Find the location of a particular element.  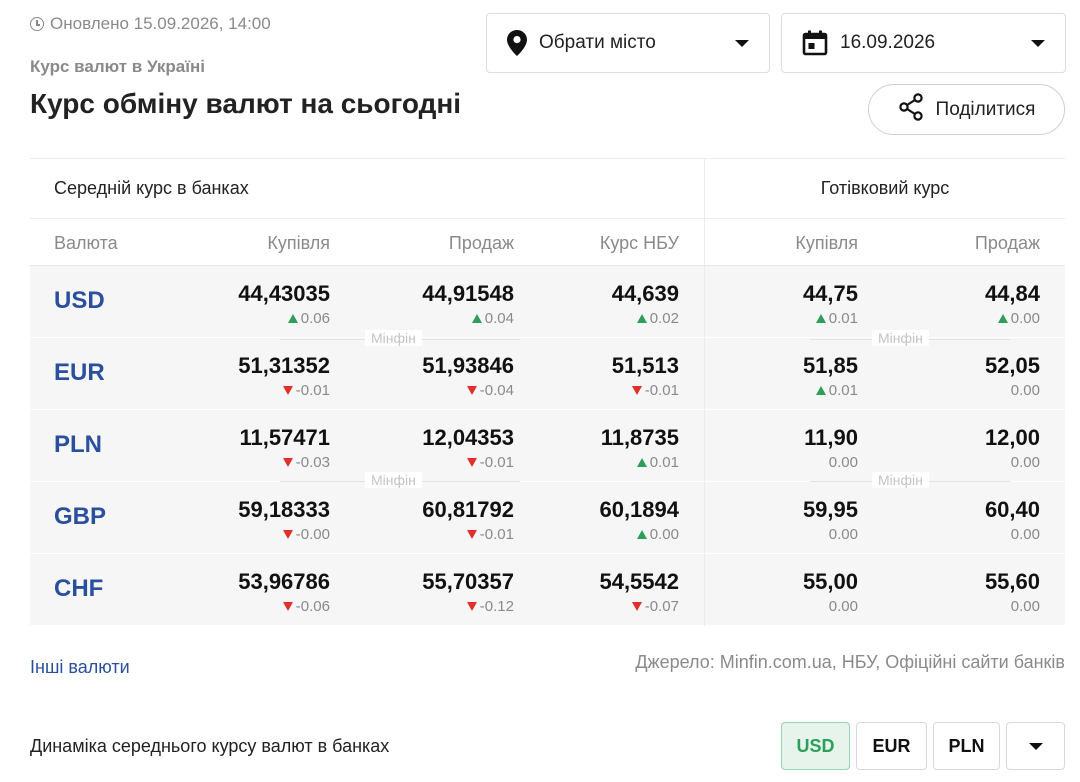

bank-buy-delta: 0.06 is located at coordinates (284, 319).